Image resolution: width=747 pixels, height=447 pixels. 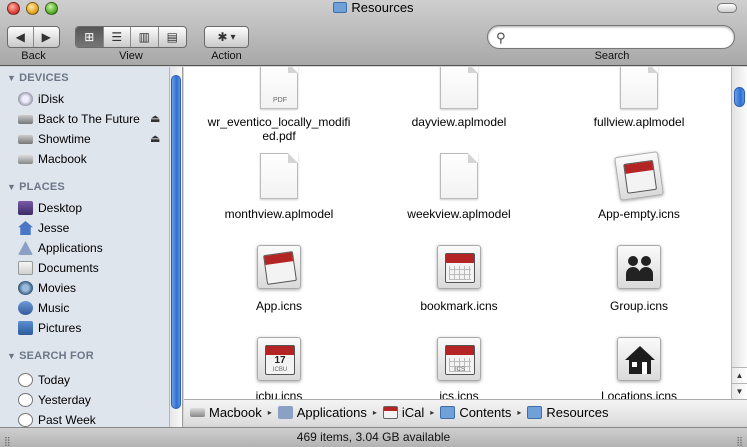 I want to click on file-item: Locations.icns, so click(x=639, y=368).